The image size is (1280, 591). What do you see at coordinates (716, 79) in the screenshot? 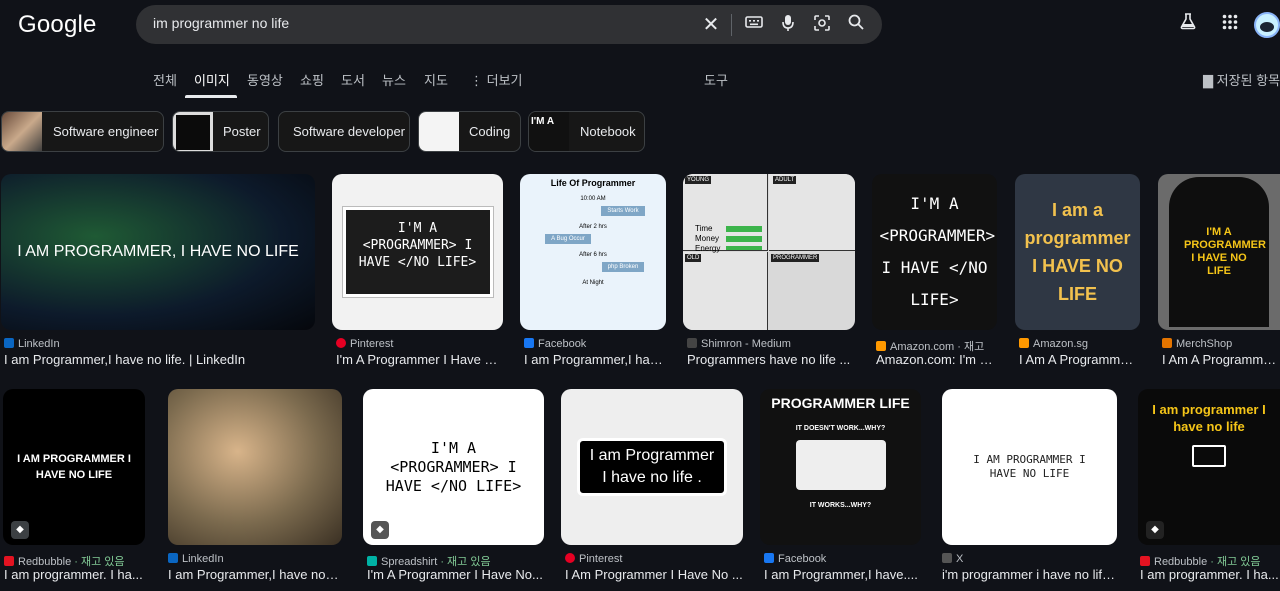
I see `tab-tools: 도구` at bounding box center [716, 79].